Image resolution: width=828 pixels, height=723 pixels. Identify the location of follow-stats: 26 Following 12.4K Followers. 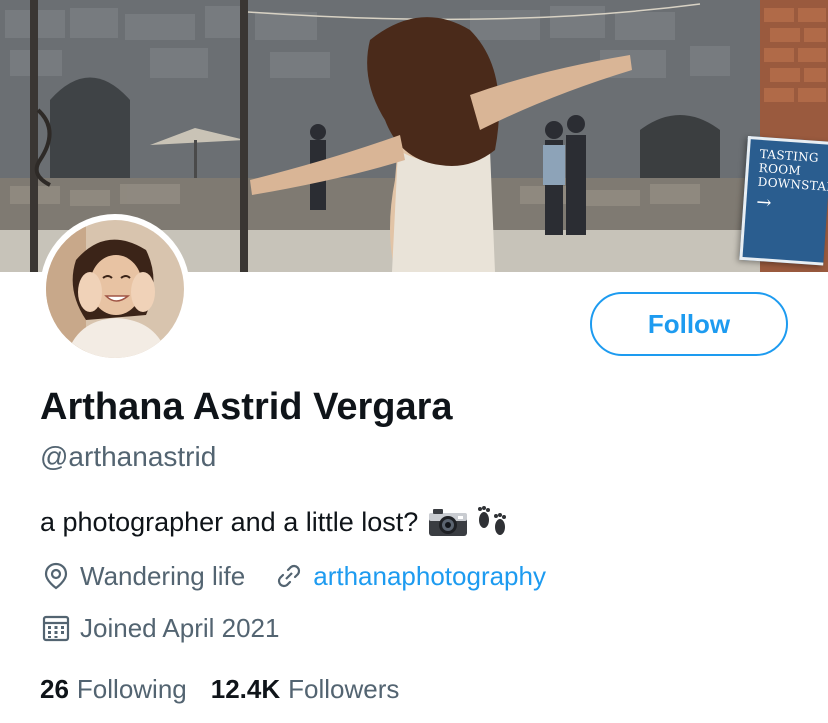
(231, 689).